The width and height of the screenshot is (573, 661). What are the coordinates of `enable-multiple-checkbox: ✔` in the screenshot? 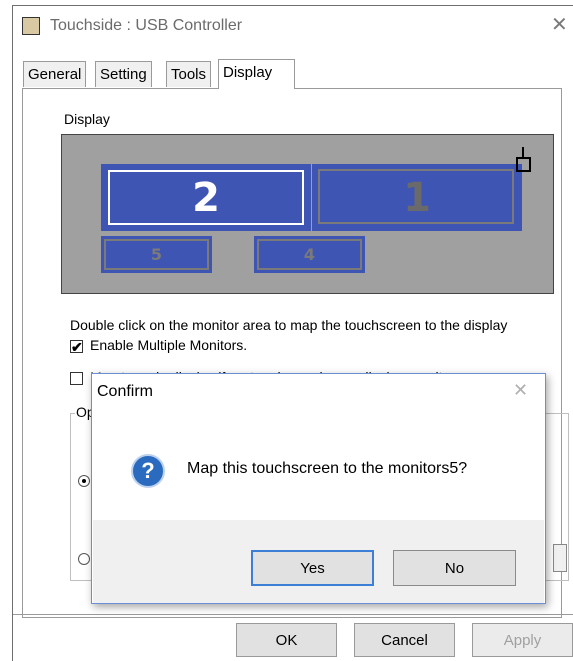 It's located at (76, 347).